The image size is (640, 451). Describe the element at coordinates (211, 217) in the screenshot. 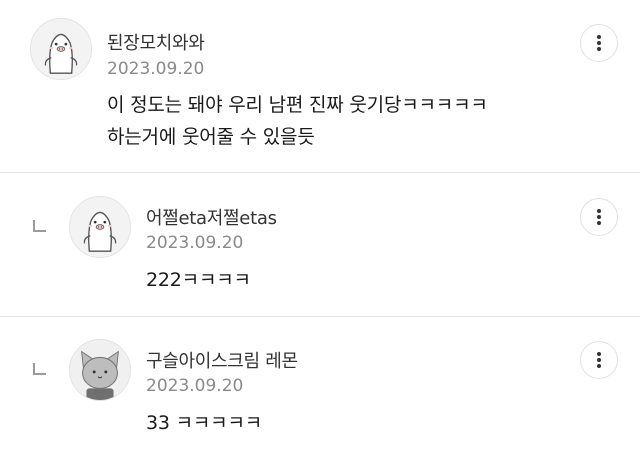

I see `comment-author-name: 어쩔eta저쩔etas` at that location.